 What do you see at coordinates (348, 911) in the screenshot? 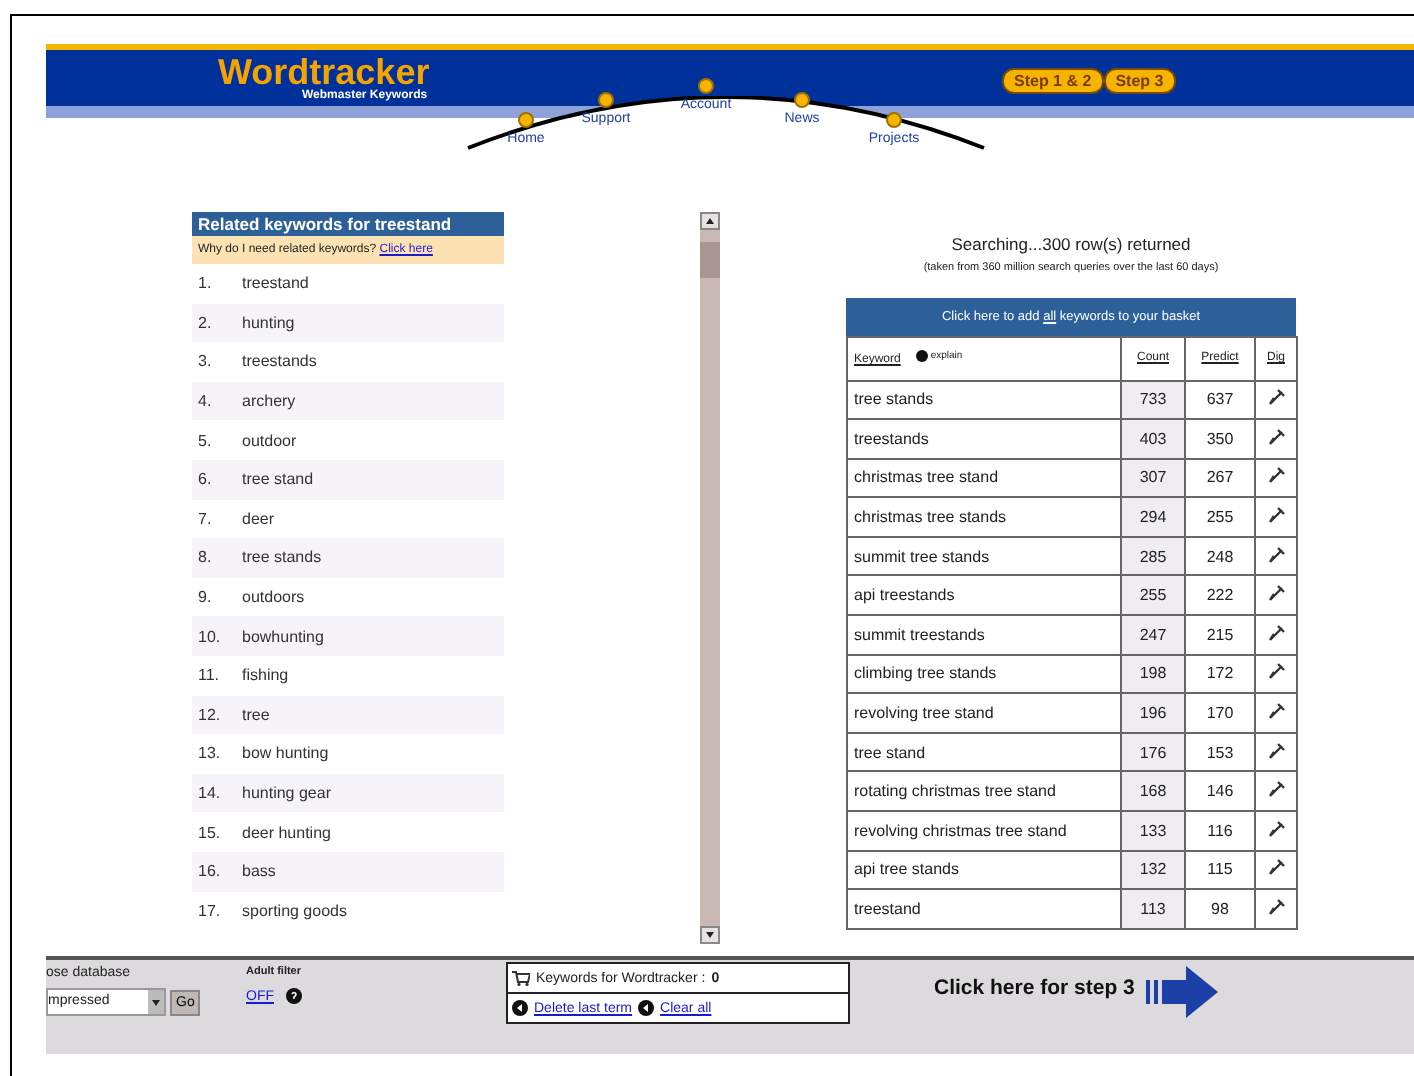
I see `keyword-row: 17. sporting goods` at bounding box center [348, 911].